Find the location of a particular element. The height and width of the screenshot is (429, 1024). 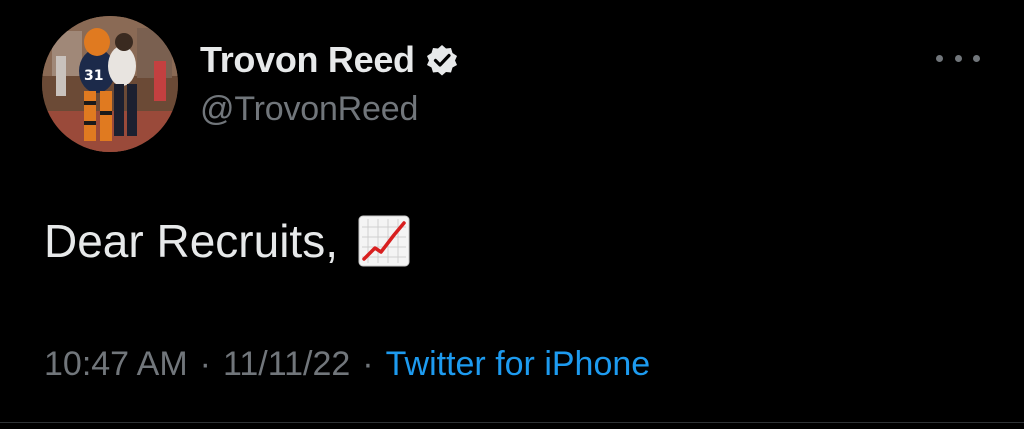

author-name-row: Trovon Reed is located at coordinates (329, 60).